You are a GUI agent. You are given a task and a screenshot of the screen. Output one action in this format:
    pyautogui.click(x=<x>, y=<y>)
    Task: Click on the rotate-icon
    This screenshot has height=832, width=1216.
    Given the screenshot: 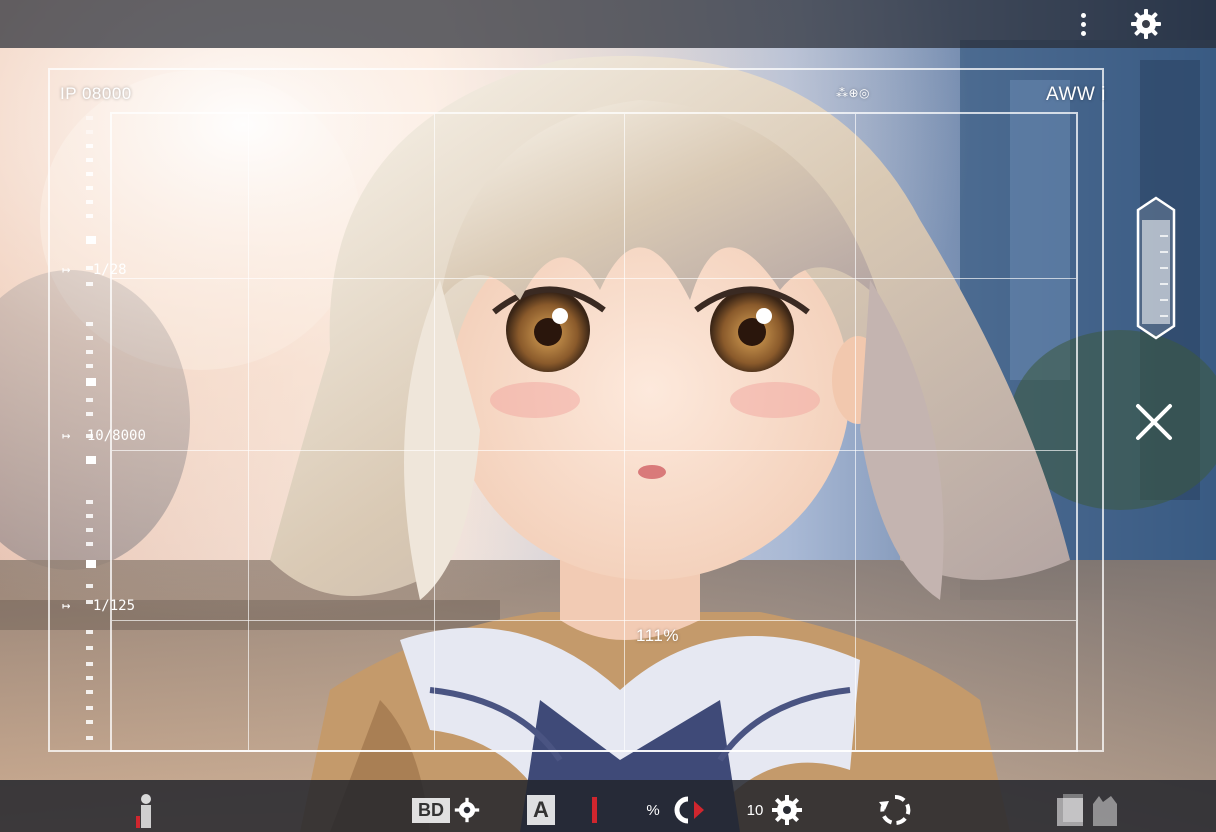 What is the action you would take?
    pyautogui.click(x=895, y=810)
    